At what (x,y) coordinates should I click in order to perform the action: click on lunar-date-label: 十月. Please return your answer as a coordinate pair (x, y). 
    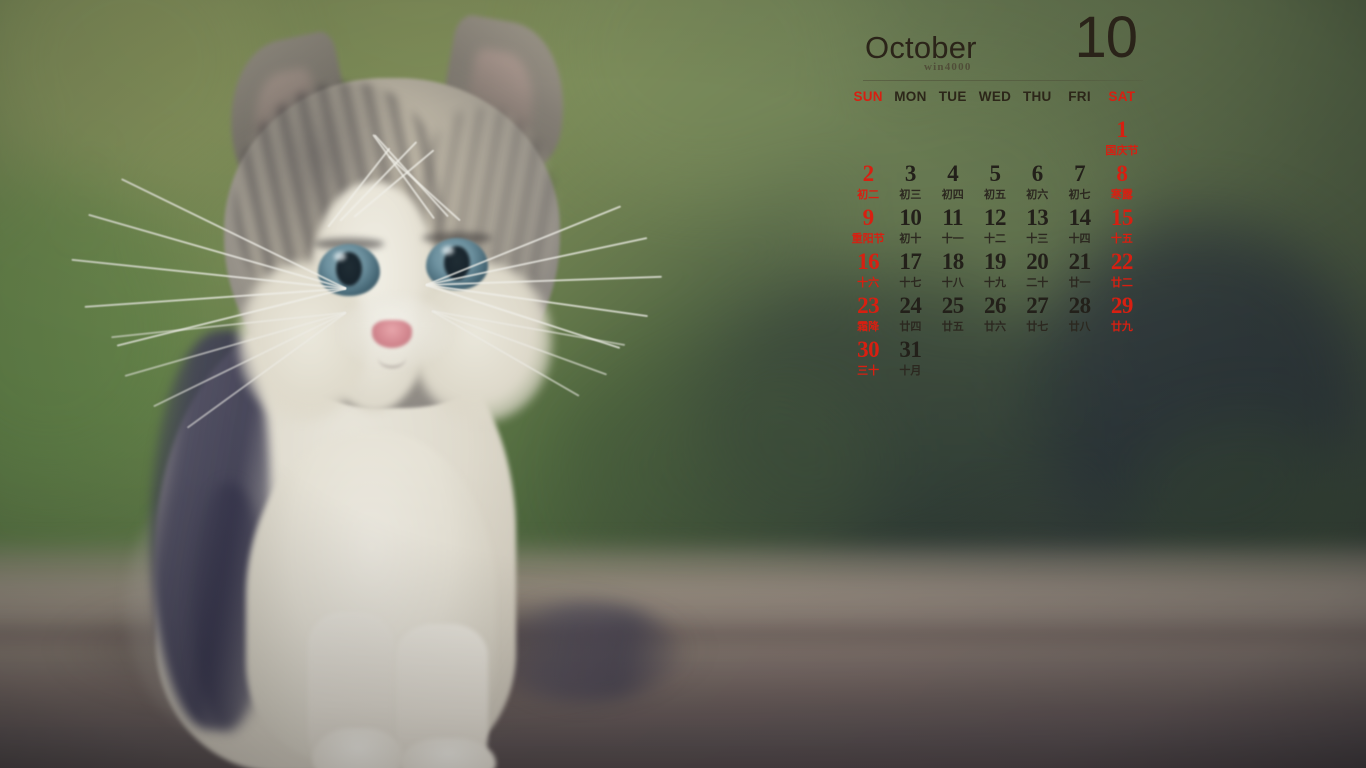
    Looking at the image, I should click on (910, 371).